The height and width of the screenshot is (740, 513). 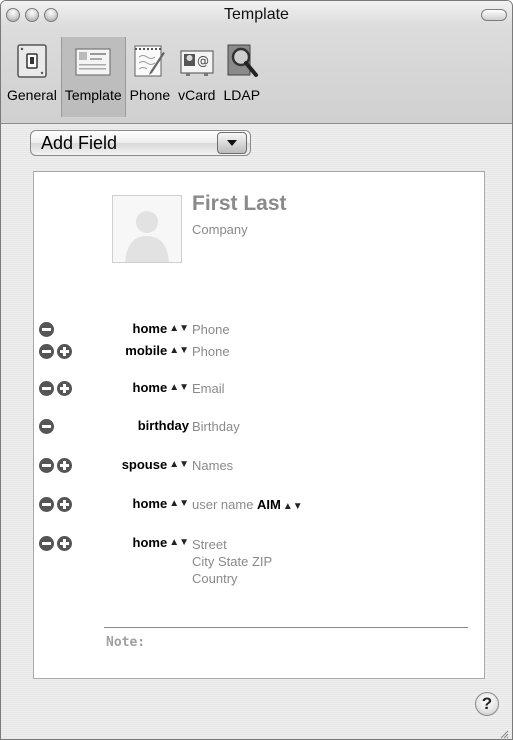 What do you see at coordinates (150, 61) in the screenshot?
I see `notepad-pen-icon` at bounding box center [150, 61].